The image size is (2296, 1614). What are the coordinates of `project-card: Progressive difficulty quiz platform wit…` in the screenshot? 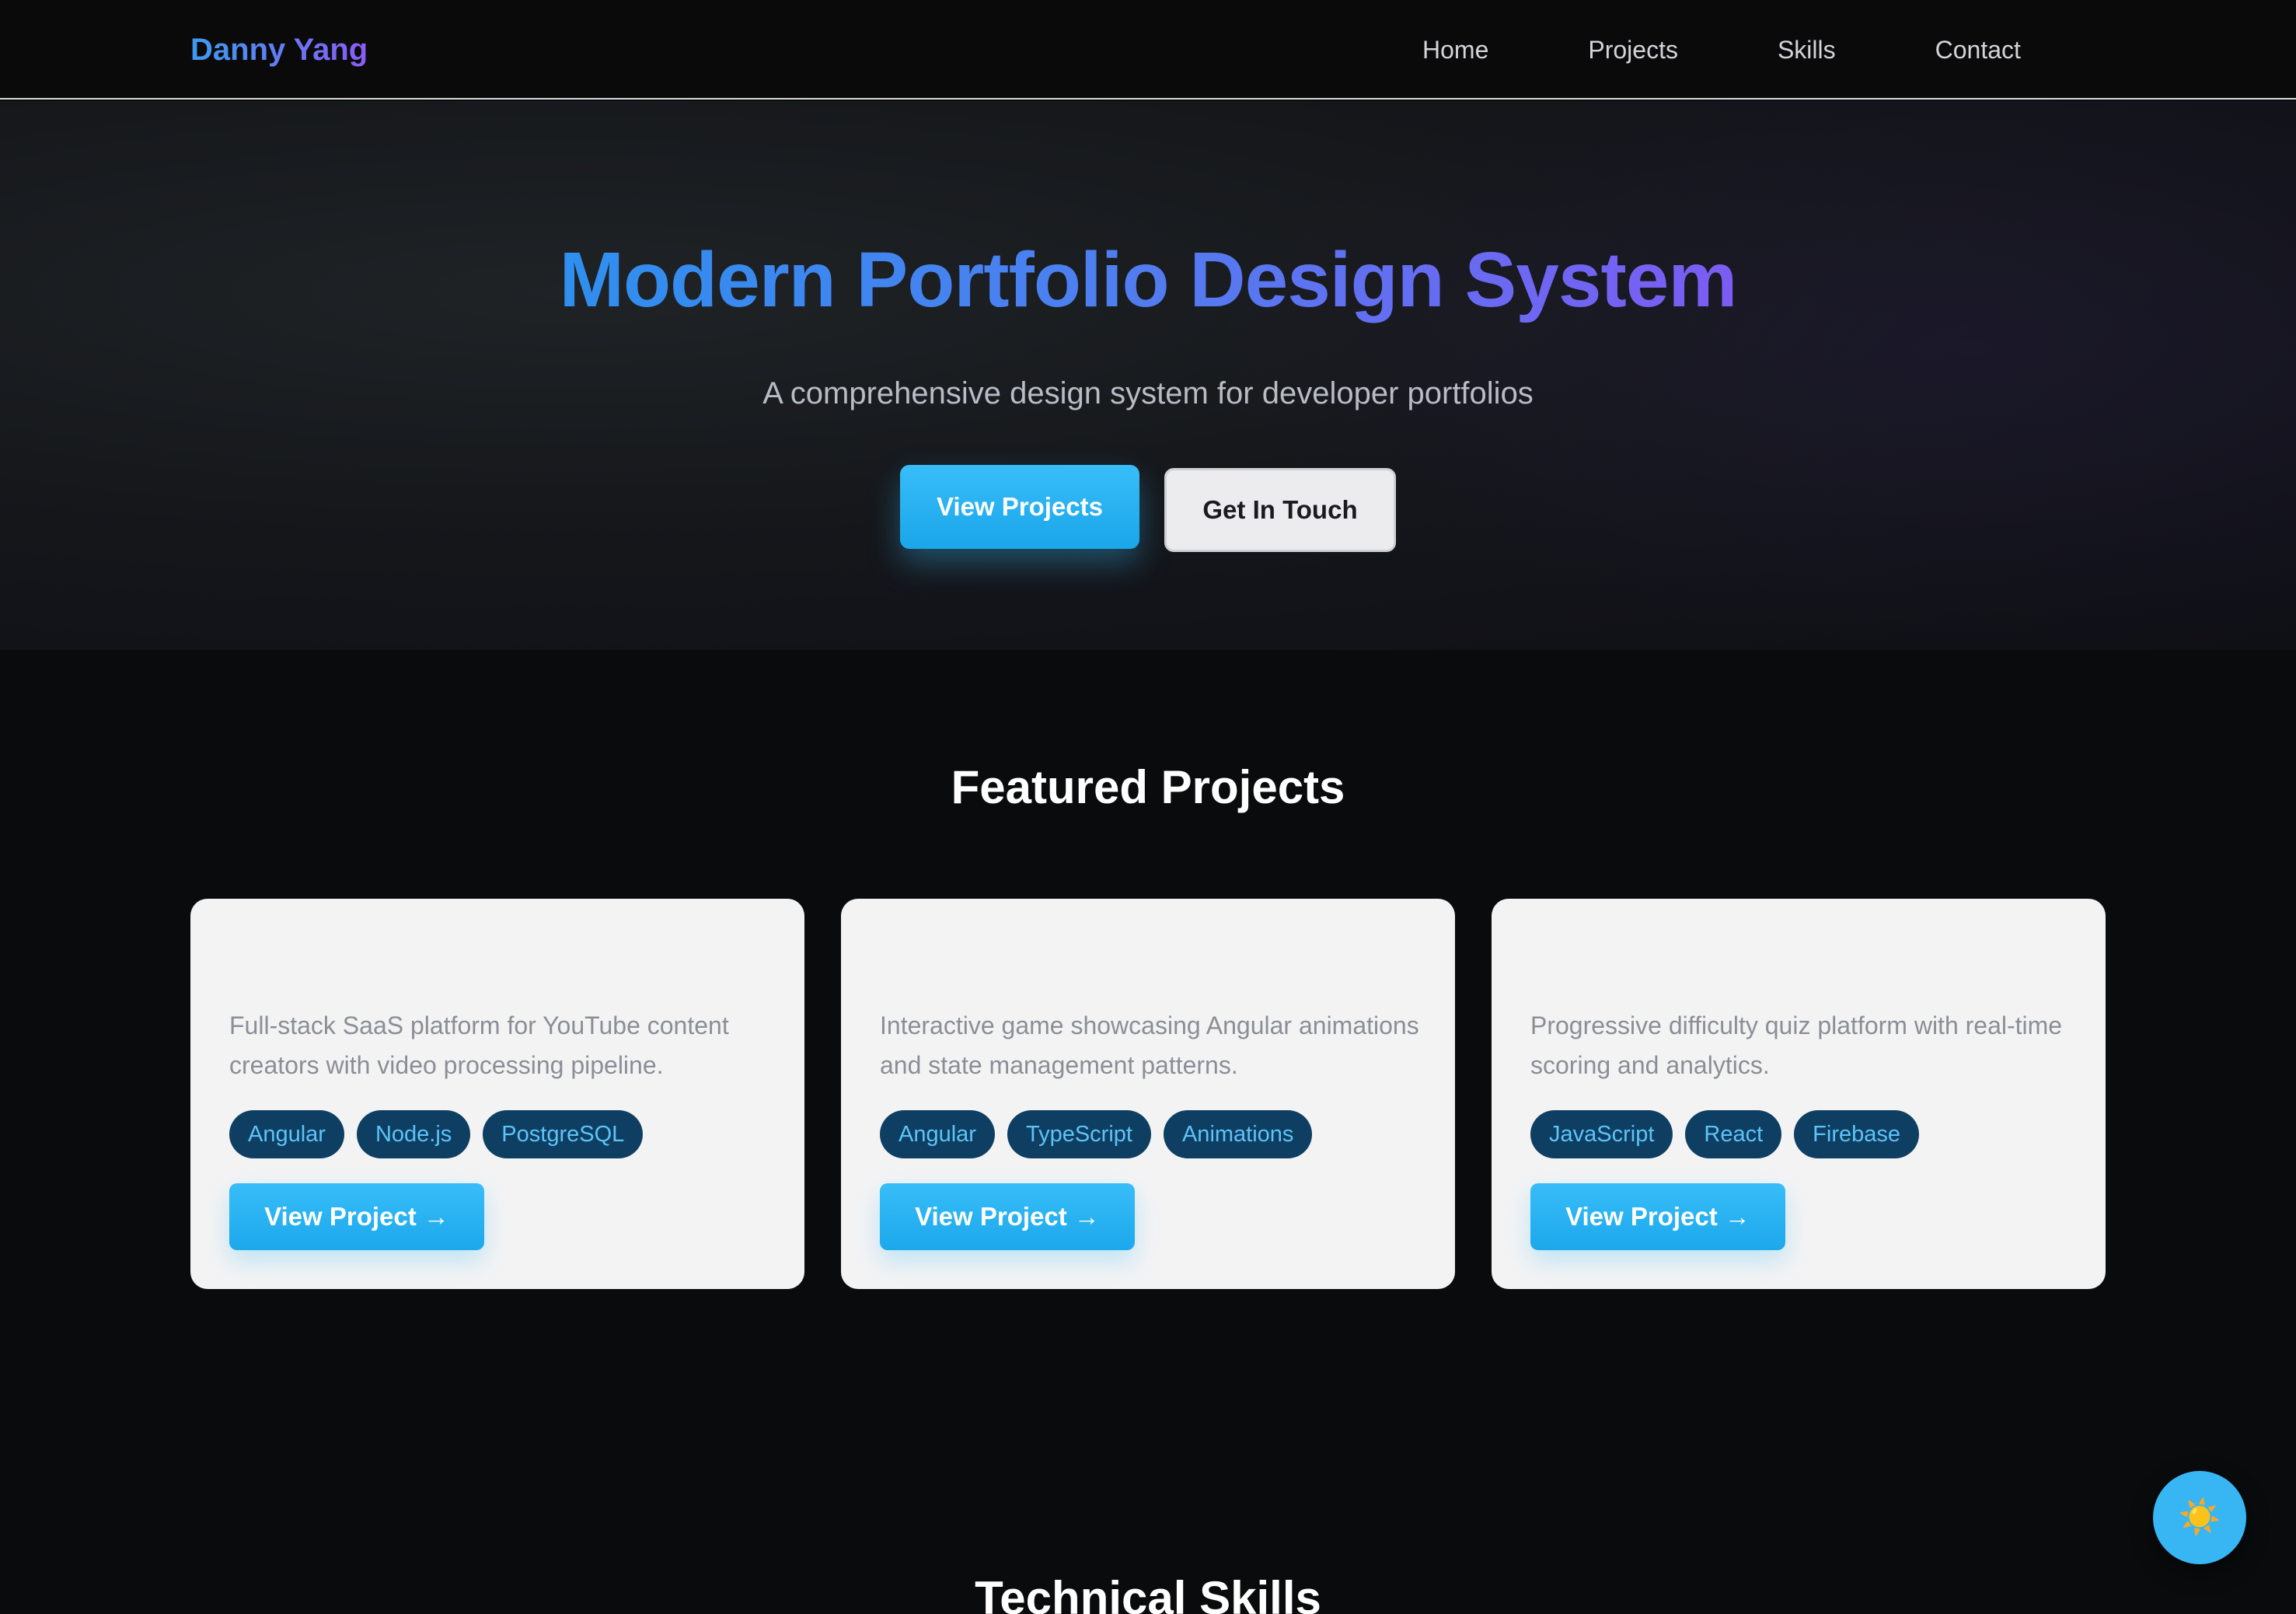 It's located at (1799, 1094).